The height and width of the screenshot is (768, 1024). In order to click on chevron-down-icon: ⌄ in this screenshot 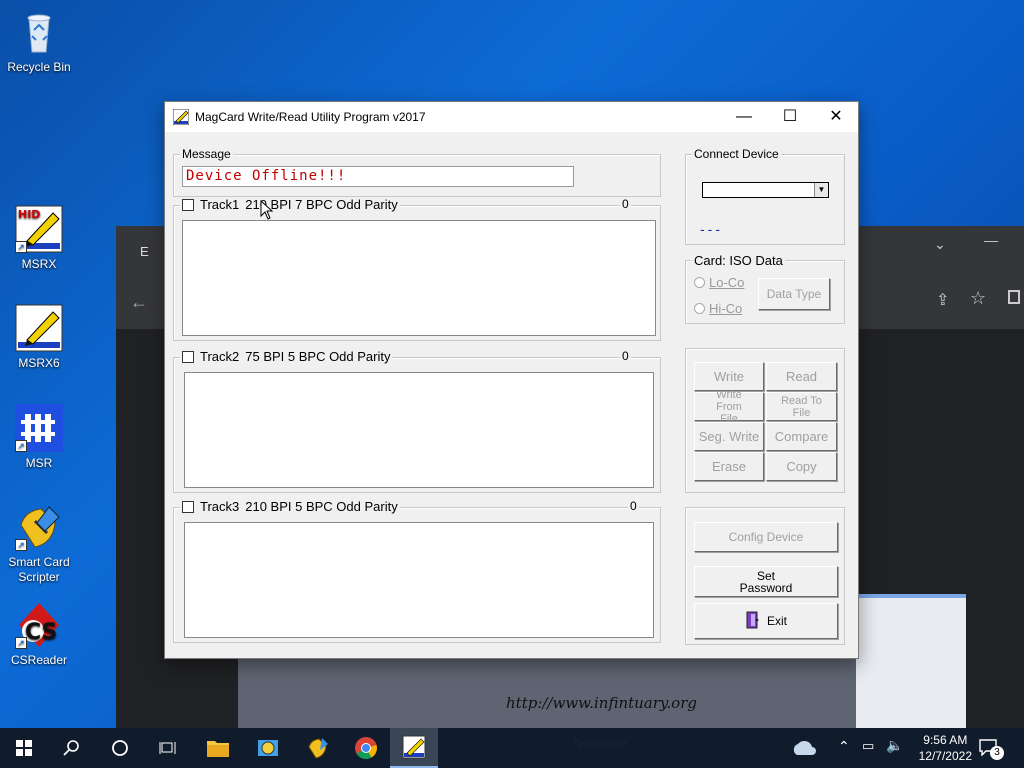, I will do `click(940, 244)`.